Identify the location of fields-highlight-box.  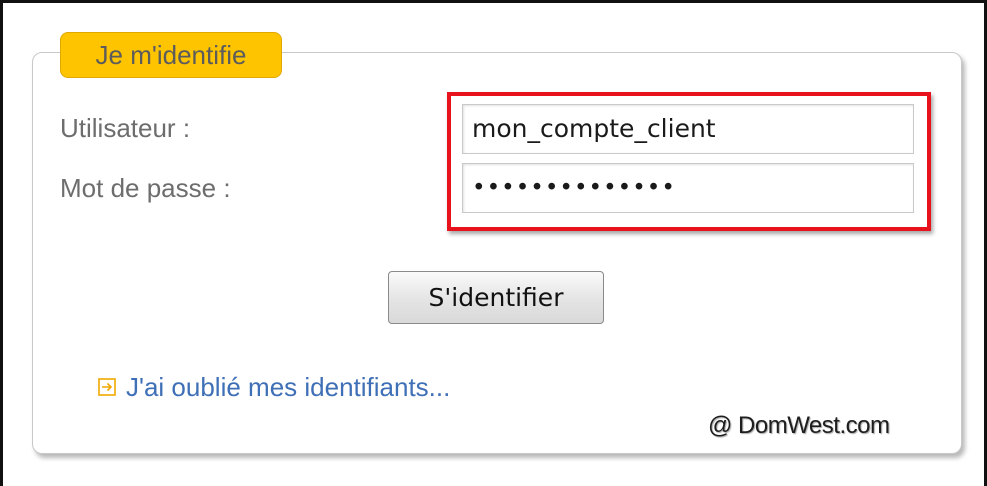
(689, 161).